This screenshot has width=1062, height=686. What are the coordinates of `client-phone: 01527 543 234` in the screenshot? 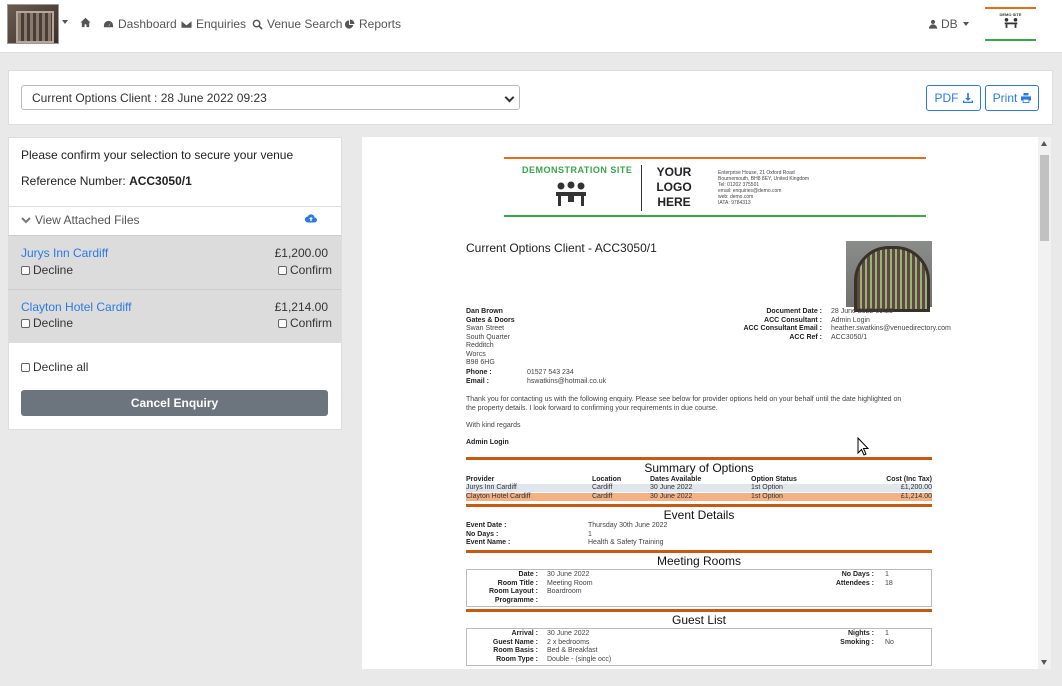 It's located at (550, 372).